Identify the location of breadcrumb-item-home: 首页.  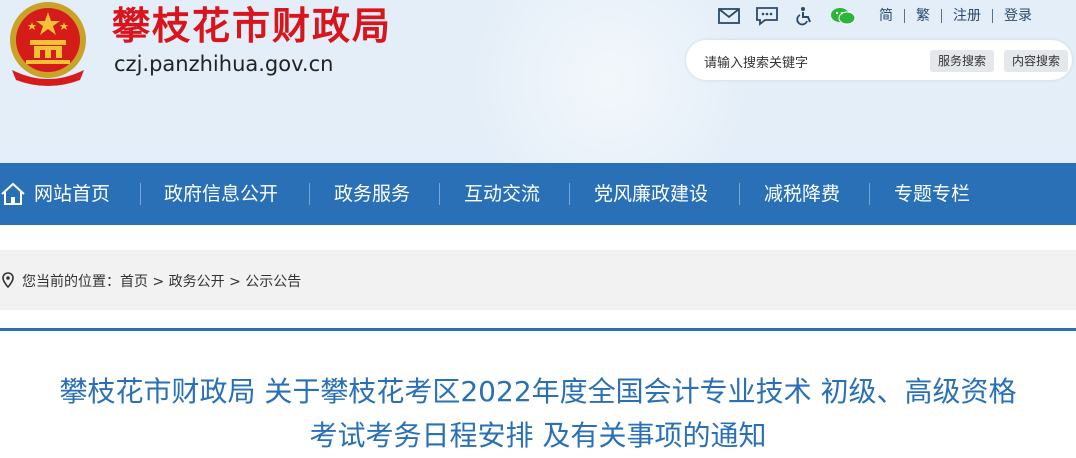
(134, 282).